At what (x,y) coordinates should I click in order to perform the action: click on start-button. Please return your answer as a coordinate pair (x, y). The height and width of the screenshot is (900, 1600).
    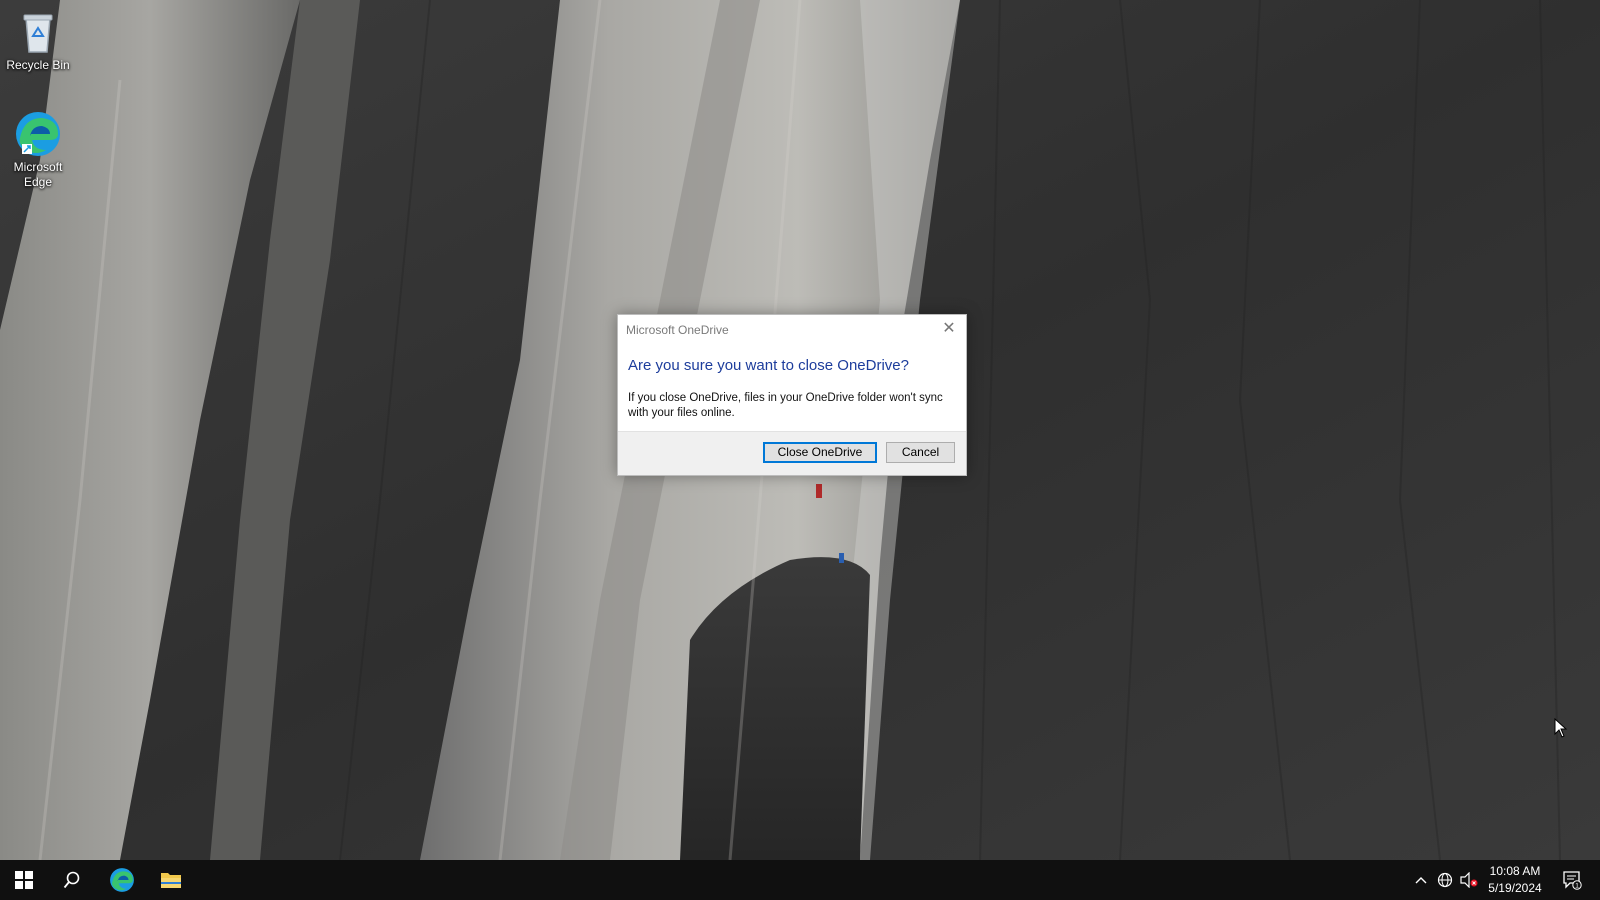
    Looking at the image, I should click on (24, 880).